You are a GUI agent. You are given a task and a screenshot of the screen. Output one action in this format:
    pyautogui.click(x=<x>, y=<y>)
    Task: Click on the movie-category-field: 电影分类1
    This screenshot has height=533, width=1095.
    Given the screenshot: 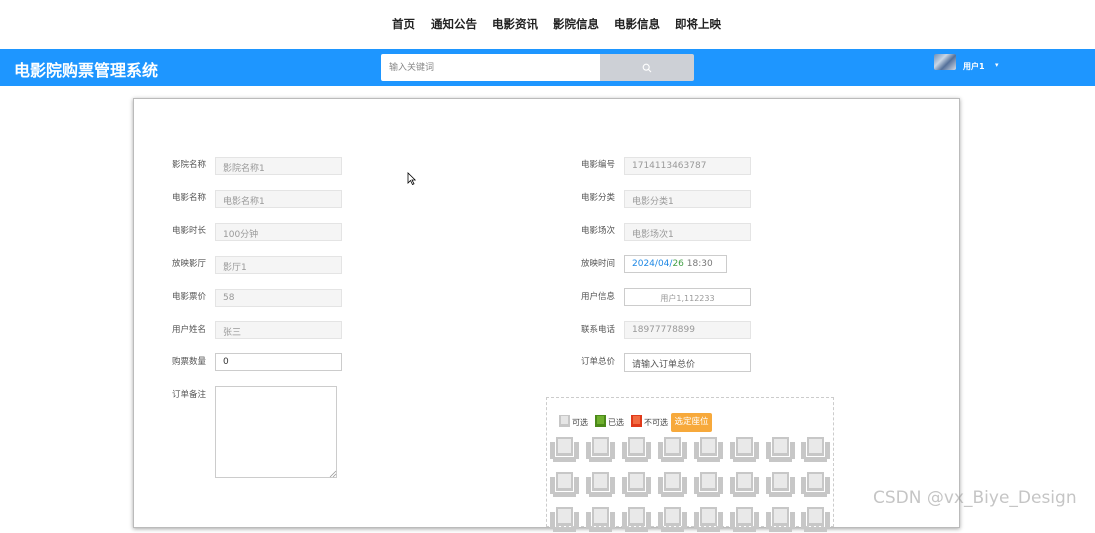 What is the action you would take?
    pyautogui.click(x=687, y=199)
    